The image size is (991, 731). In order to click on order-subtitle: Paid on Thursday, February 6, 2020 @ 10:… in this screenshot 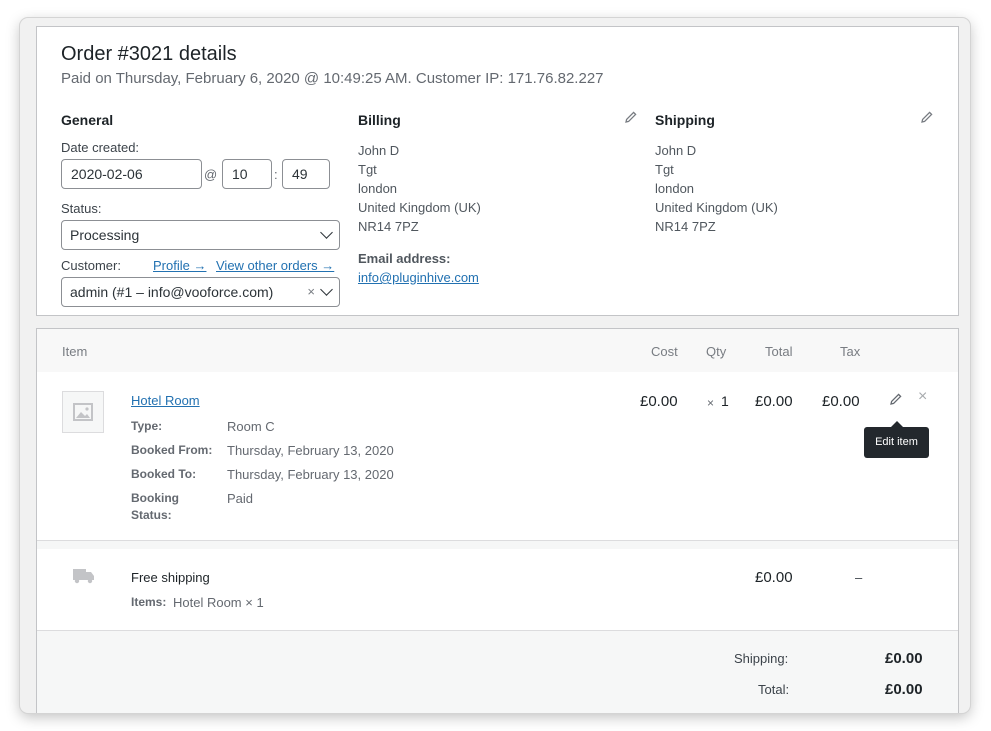, I will do `click(332, 78)`.